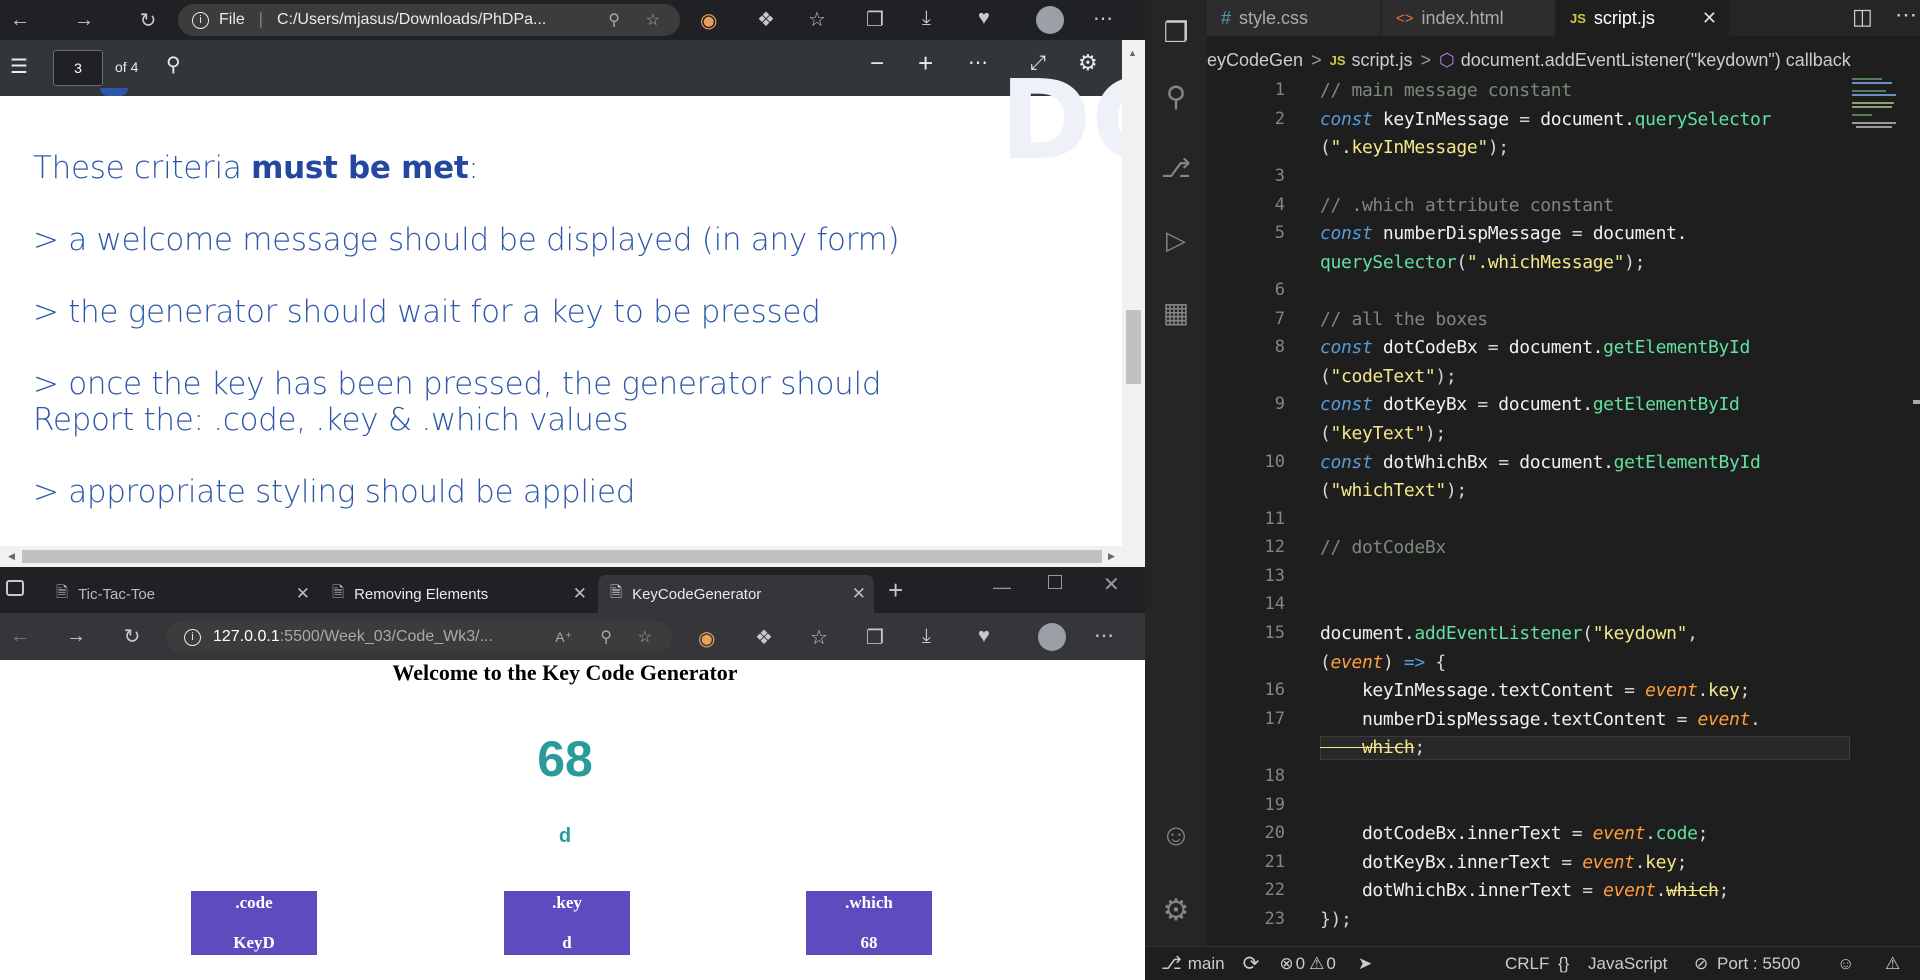 Image resolution: width=1920 pixels, height=980 pixels. I want to click on vertical-scrollbar: ▲, so click(1133, 303).